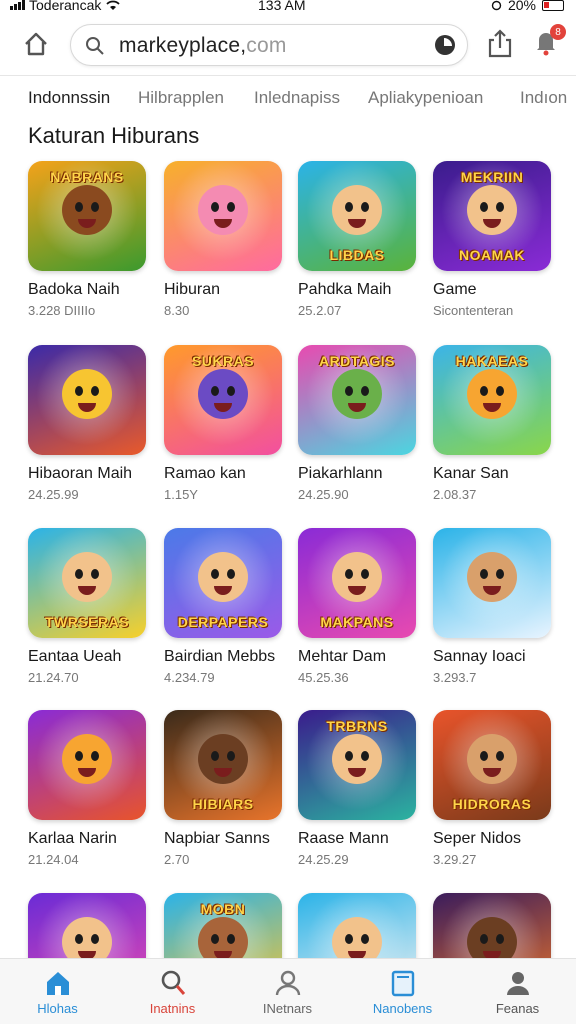 Image resolution: width=576 pixels, height=1024 pixels. I want to click on app-tile: SUKRAS Ramao kan 1.15Y, so click(223, 423).